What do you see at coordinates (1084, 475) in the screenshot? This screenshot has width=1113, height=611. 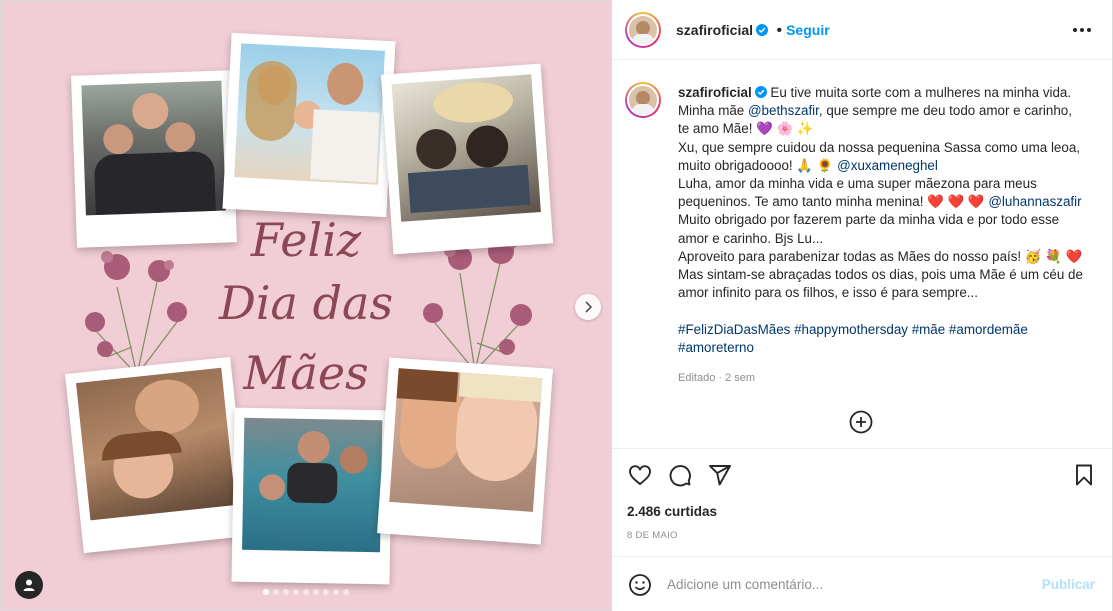 I see `bookmark-icon` at bounding box center [1084, 475].